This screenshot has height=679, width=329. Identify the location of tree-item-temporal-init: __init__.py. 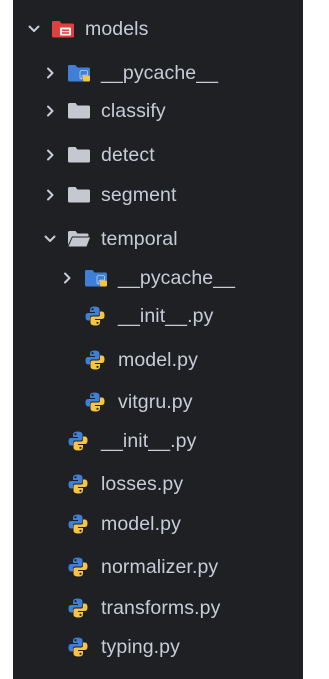
(158, 316).